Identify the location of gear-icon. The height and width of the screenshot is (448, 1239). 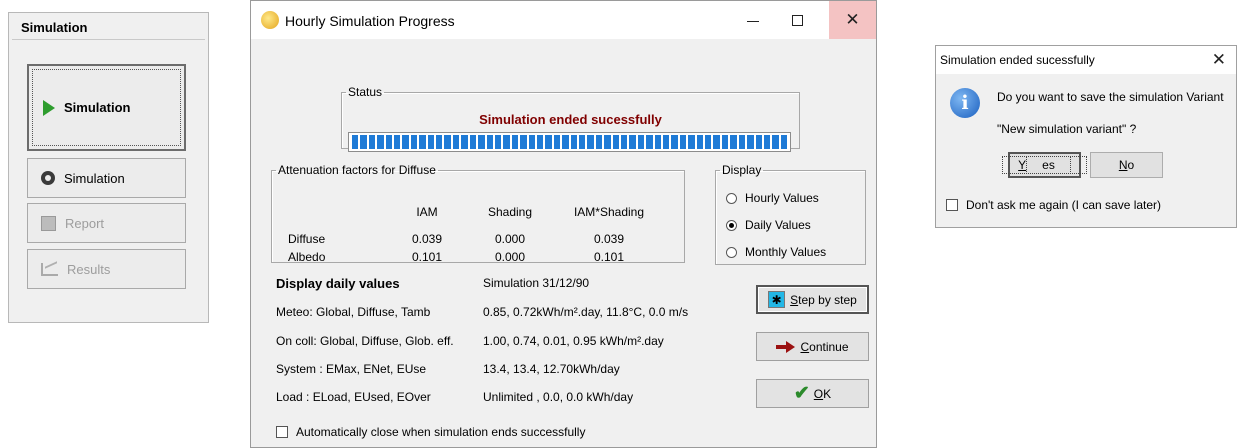
(48, 178).